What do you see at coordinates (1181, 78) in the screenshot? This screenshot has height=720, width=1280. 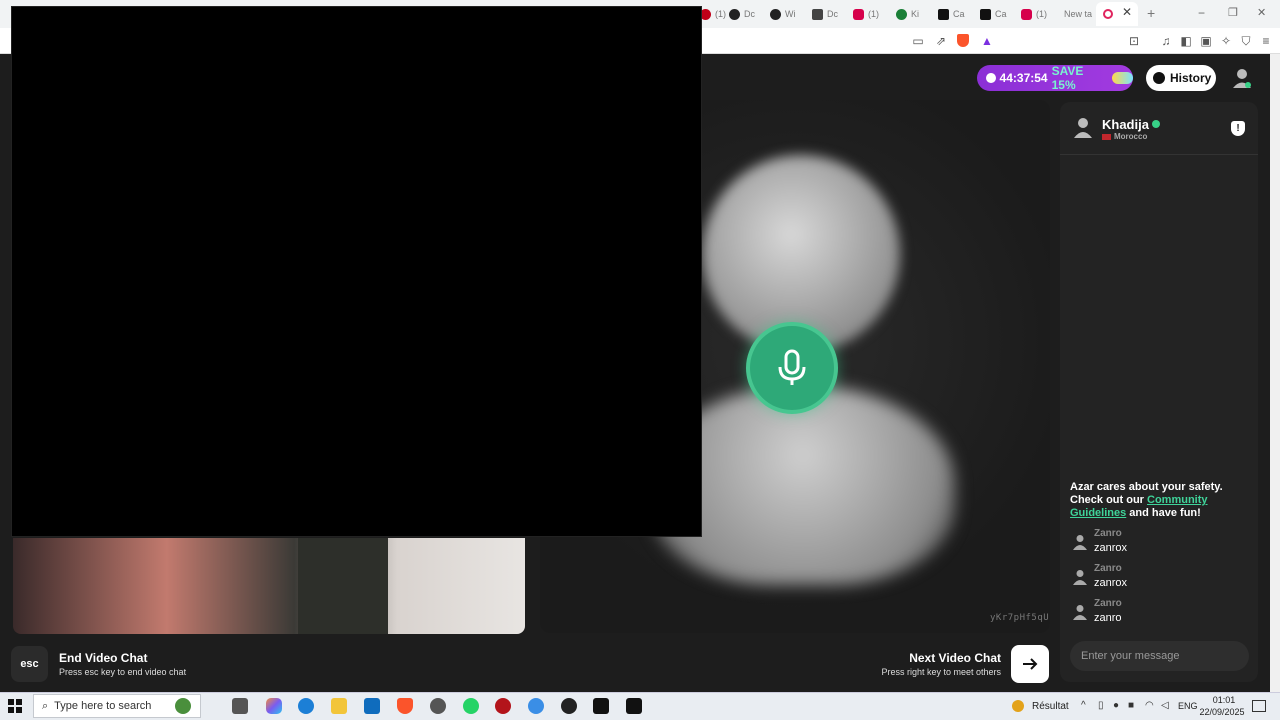 I see `history-button: History` at bounding box center [1181, 78].